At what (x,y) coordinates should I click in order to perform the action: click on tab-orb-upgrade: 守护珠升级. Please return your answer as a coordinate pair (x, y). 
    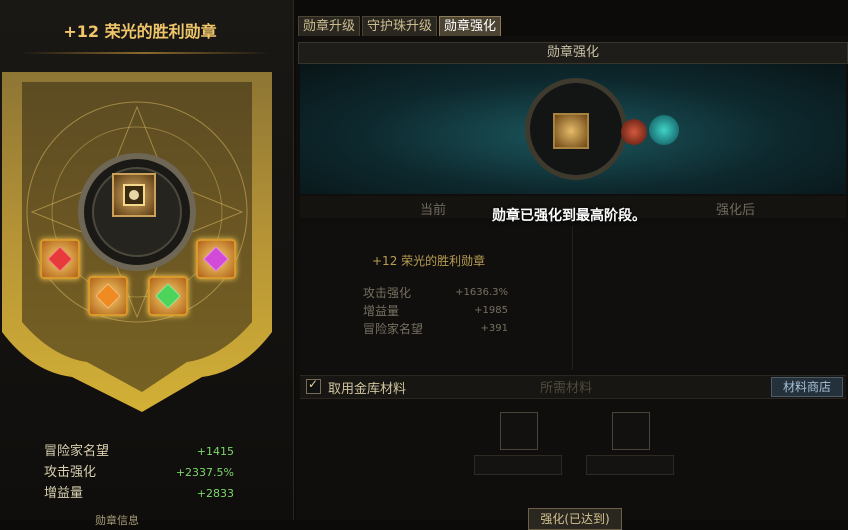
    Looking at the image, I should click on (400, 27).